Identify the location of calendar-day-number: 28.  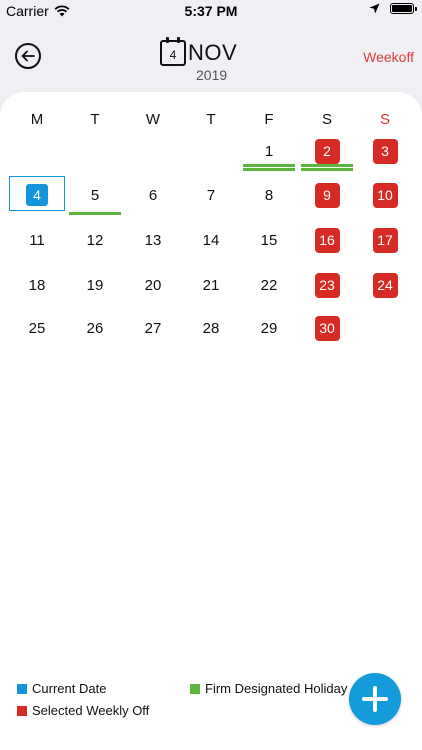
(211, 328).